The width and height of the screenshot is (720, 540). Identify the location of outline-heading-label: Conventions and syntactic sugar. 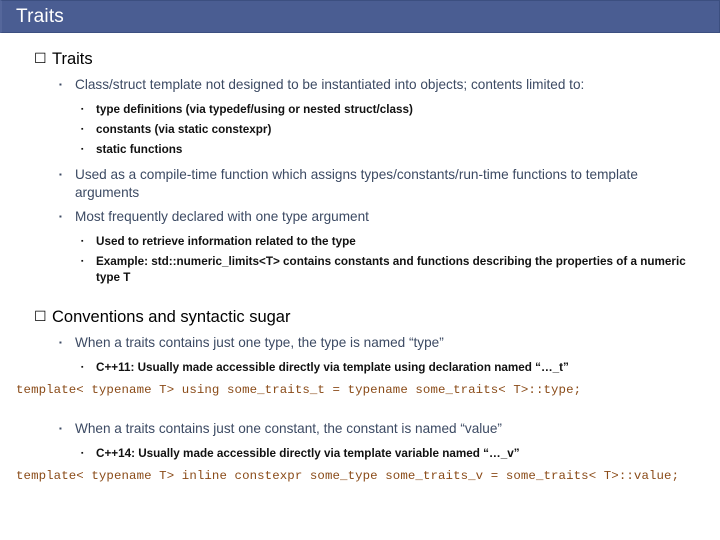
(171, 317).